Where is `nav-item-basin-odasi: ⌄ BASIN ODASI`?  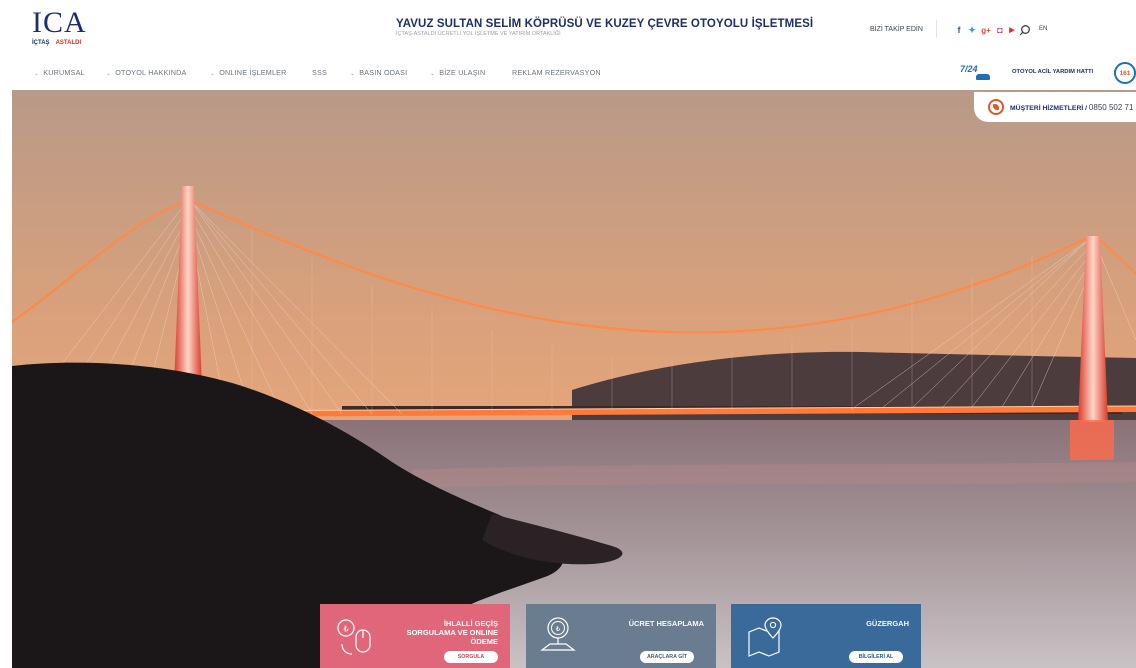 nav-item-basin-odasi: ⌄ BASIN ODASI is located at coordinates (378, 72).